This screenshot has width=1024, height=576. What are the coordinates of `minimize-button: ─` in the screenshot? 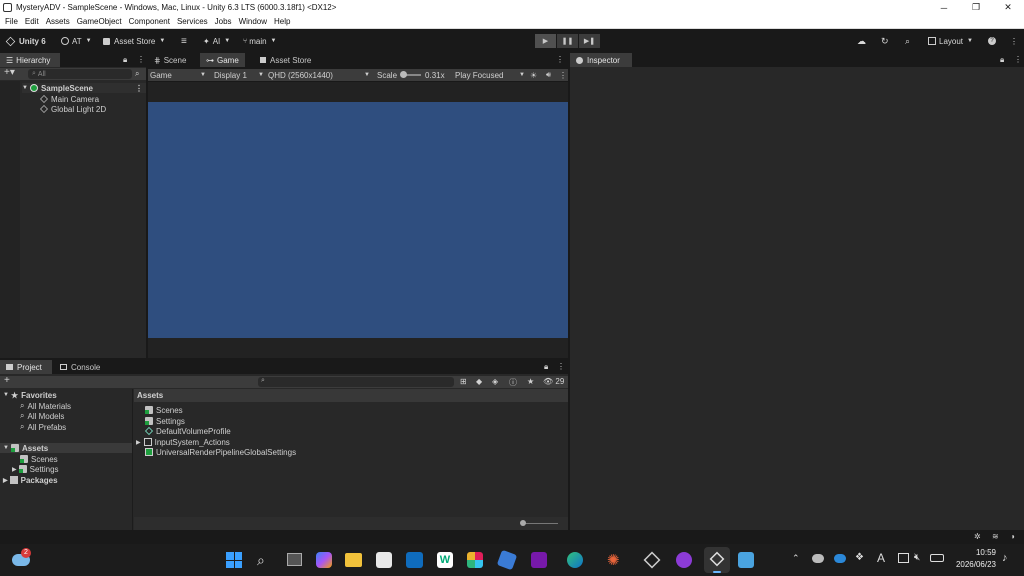 It's located at (944, 7).